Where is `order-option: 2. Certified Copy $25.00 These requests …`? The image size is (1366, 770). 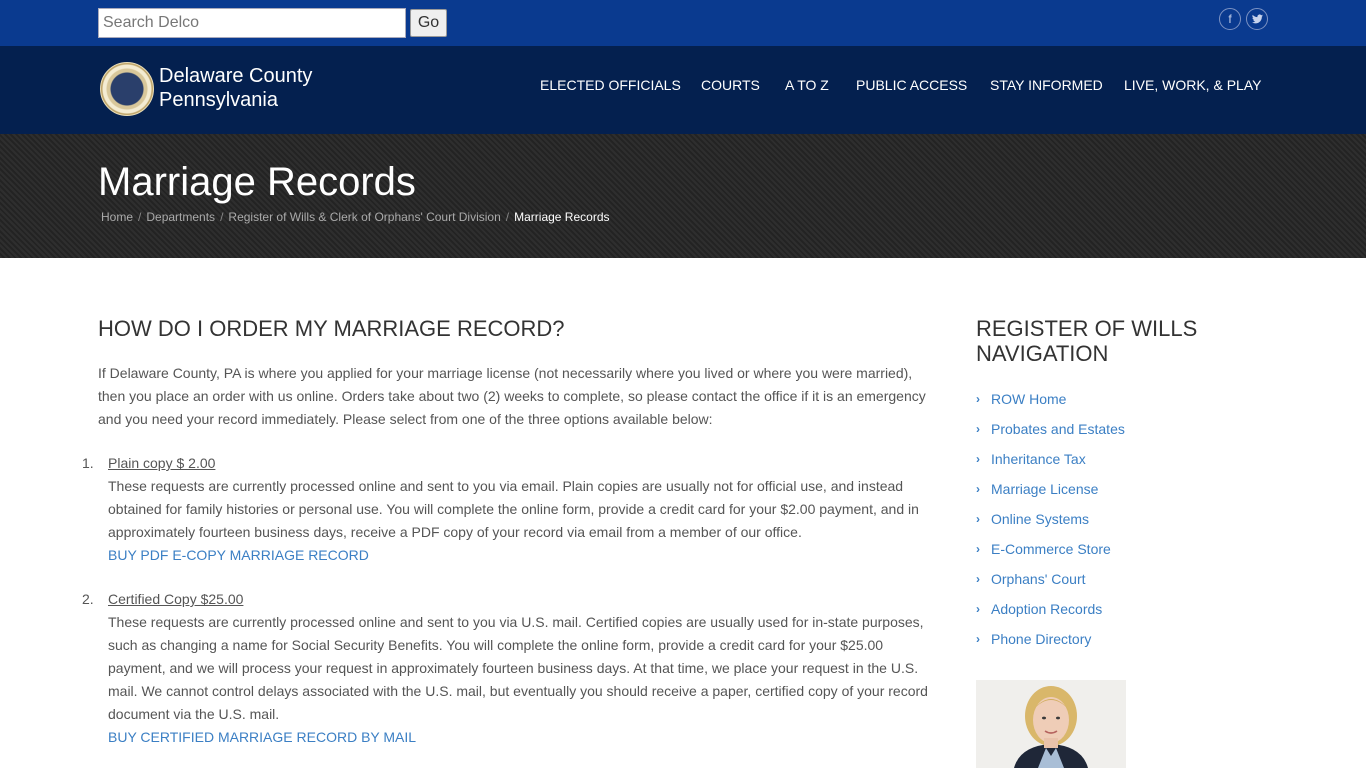 order-option: 2. Certified Copy $25.00 These requests … is located at coordinates (507, 668).